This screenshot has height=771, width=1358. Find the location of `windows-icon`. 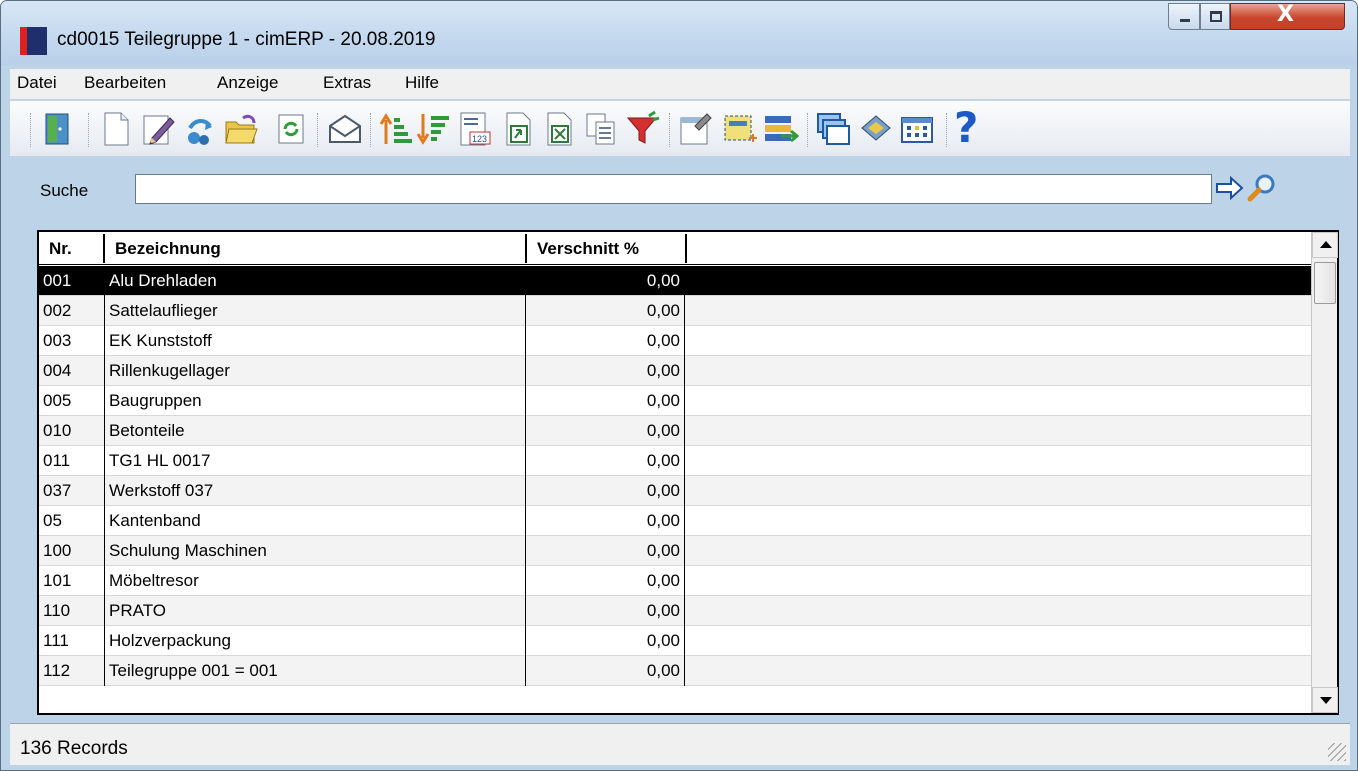

windows-icon is located at coordinates (833, 129).